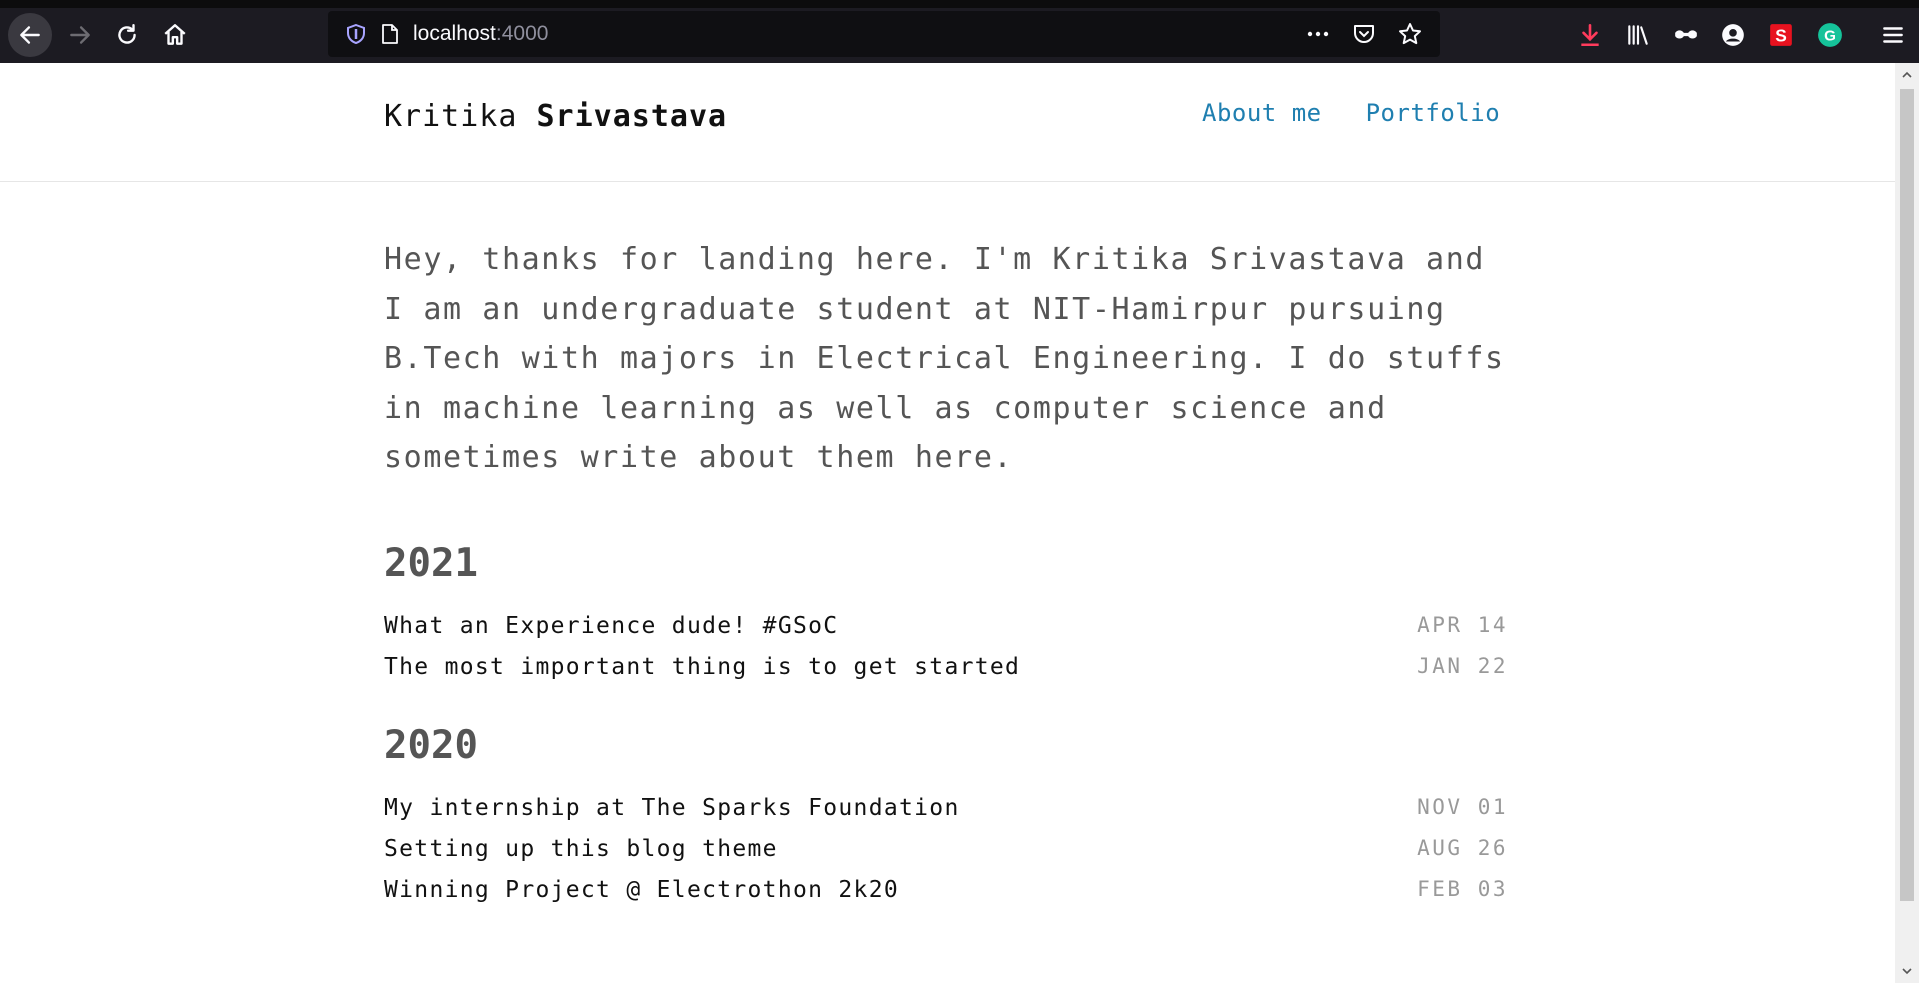 The image size is (1919, 983). I want to click on site-nav: About me Portfolio, so click(1351, 113).